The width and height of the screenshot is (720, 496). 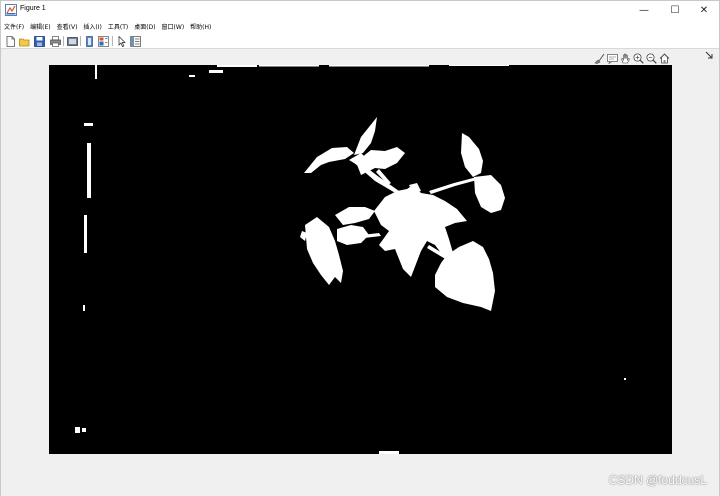 I want to click on menu-tools: 工具(T), so click(x=118, y=26).